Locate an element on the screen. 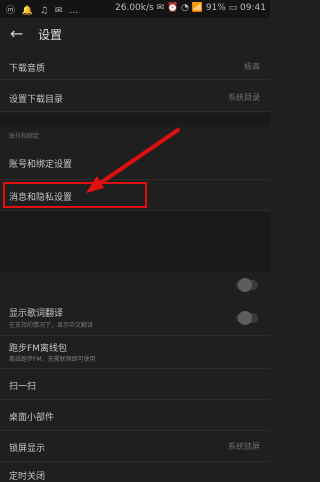 This screenshot has width=320, height=482. section-header: 账号和绑定 is located at coordinates (24, 136).